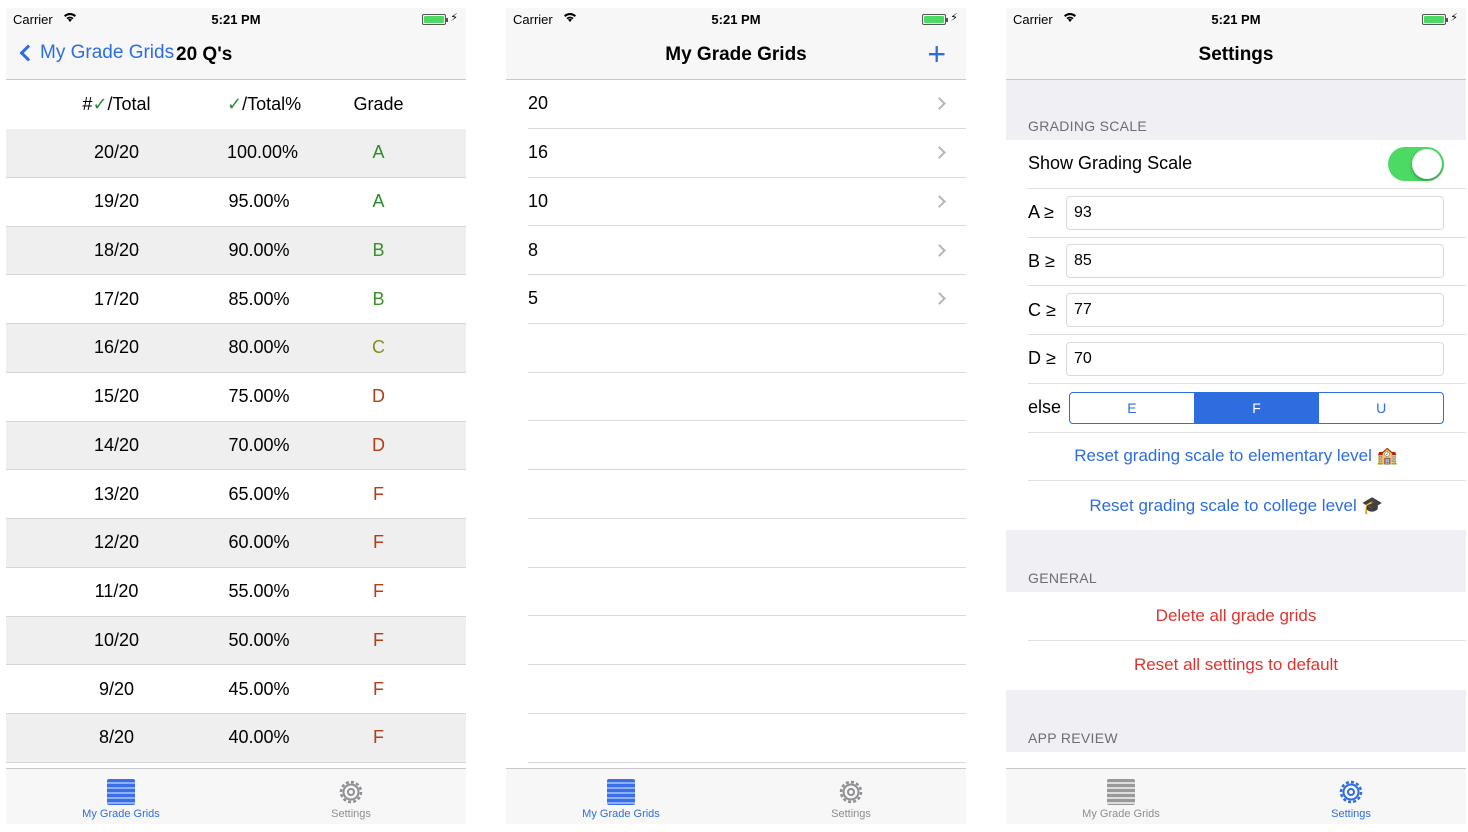  I want to click on table-row: 8/20 40.00% F, so click(236, 738).